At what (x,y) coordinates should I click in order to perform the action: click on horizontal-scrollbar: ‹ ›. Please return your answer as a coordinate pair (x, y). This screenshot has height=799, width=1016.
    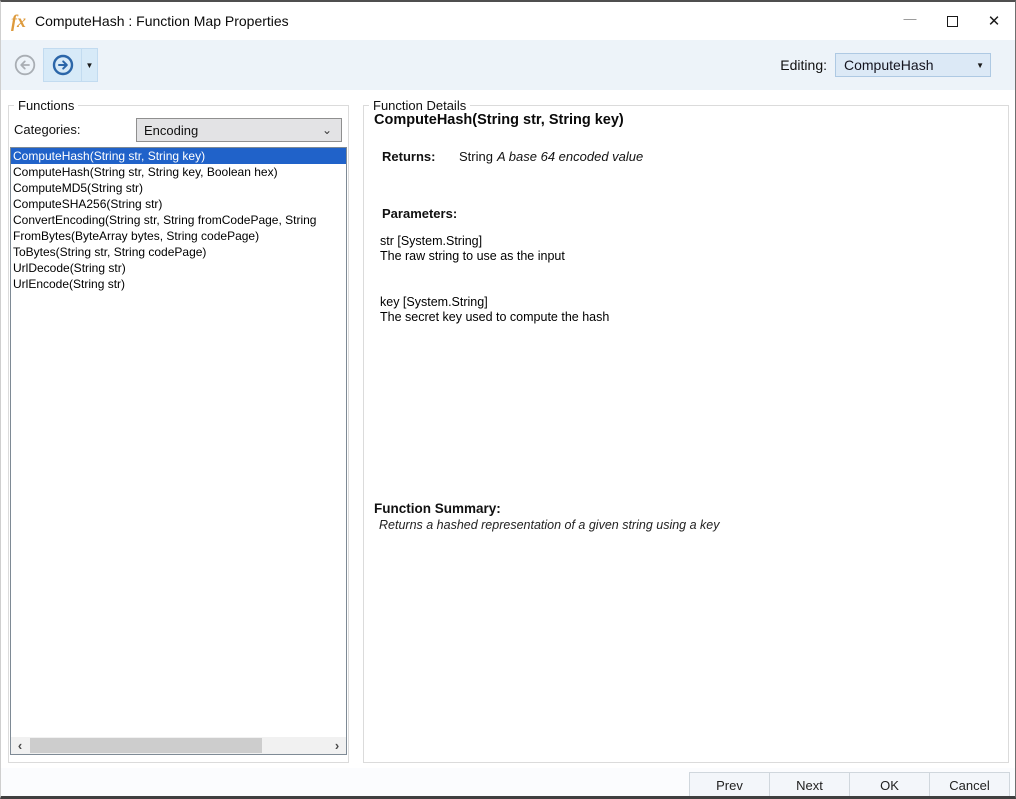
    Looking at the image, I should click on (178, 745).